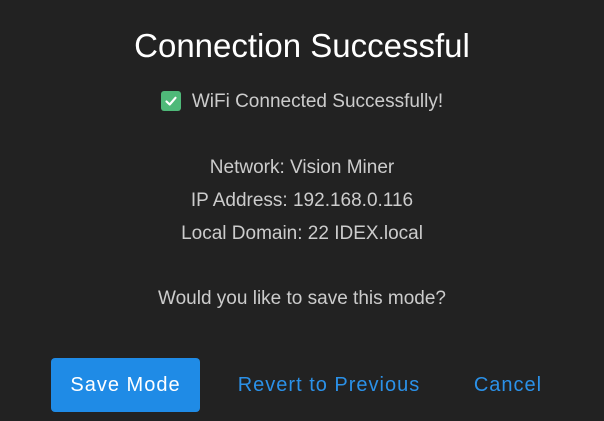  What do you see at coordinates (302, 200) in the screenshot?
I see `ip-address: IP Address: 192.168.0.116` at bounding box center [302, 200].